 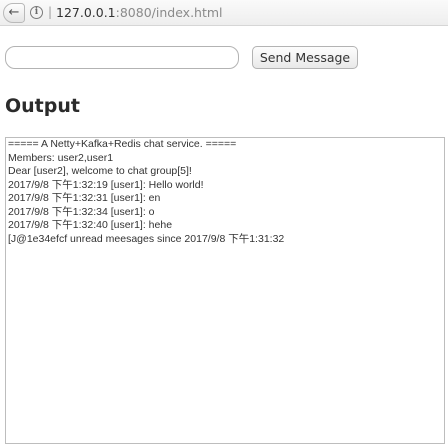 What do you see at coordinates (90, 225) in the screenshot?
I see `output-line: 2017/9/8 下午1:32:40 [user1]: hehe` at bounding box center [90, 225].